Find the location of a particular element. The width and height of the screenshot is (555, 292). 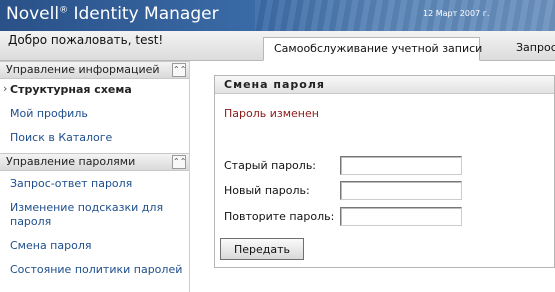

sidebar-item-directory-search: Поиск в Каталоге is located at coordinates (94, 138).